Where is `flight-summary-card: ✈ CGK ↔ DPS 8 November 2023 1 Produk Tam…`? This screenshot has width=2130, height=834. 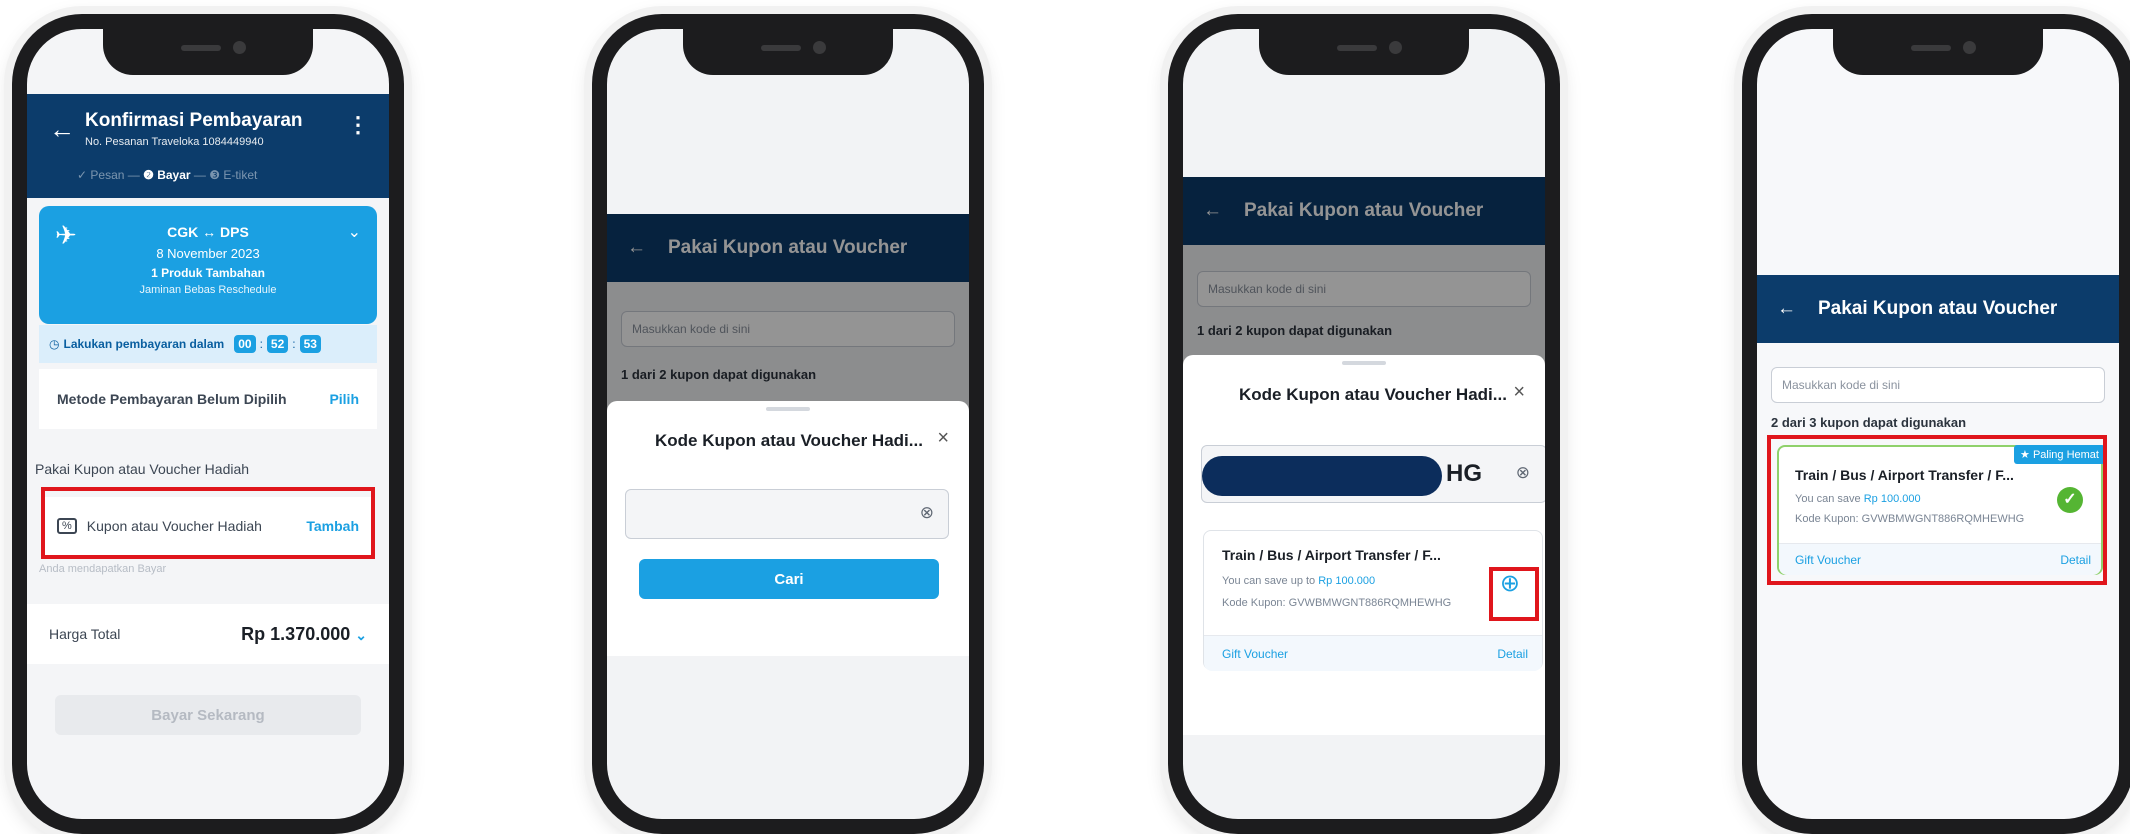 flight-summary-card: ✈ CGK ↔ DPS 8 November 2023 1 Produk Tam… is located at coordinates (208, 265).